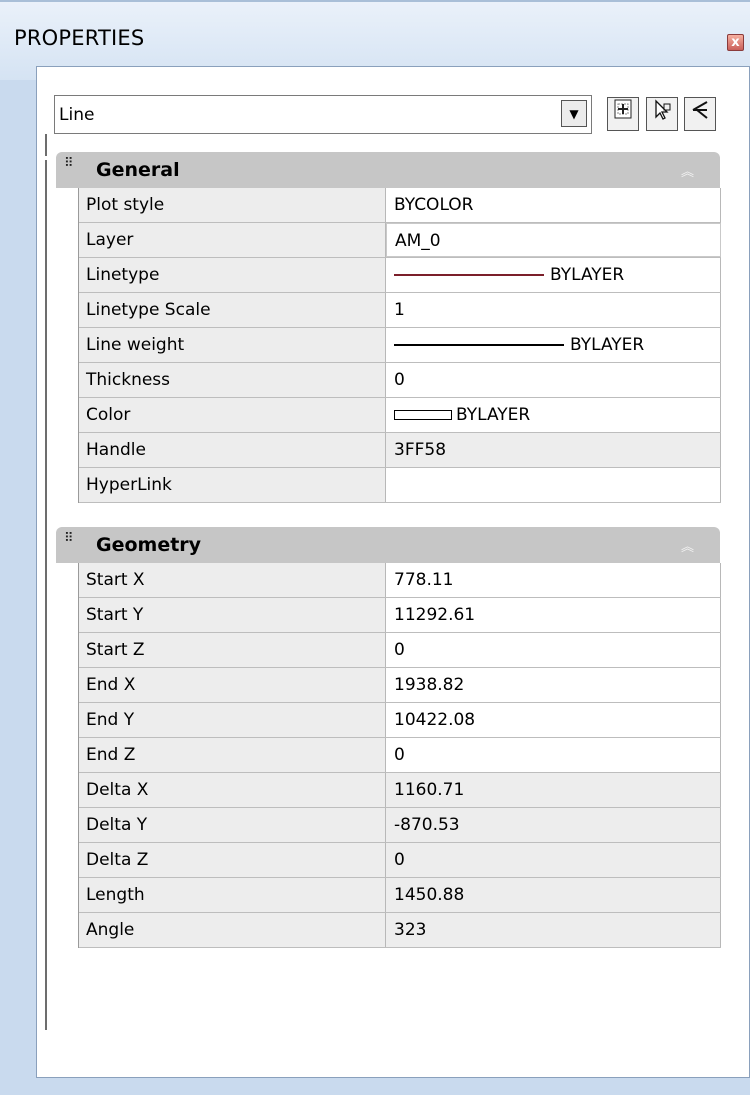 The height and width of the screenshot is (1095, 750). Describe the element at coordinates (232, 895) in the screenshot. I see `property-name: Length` at that location.